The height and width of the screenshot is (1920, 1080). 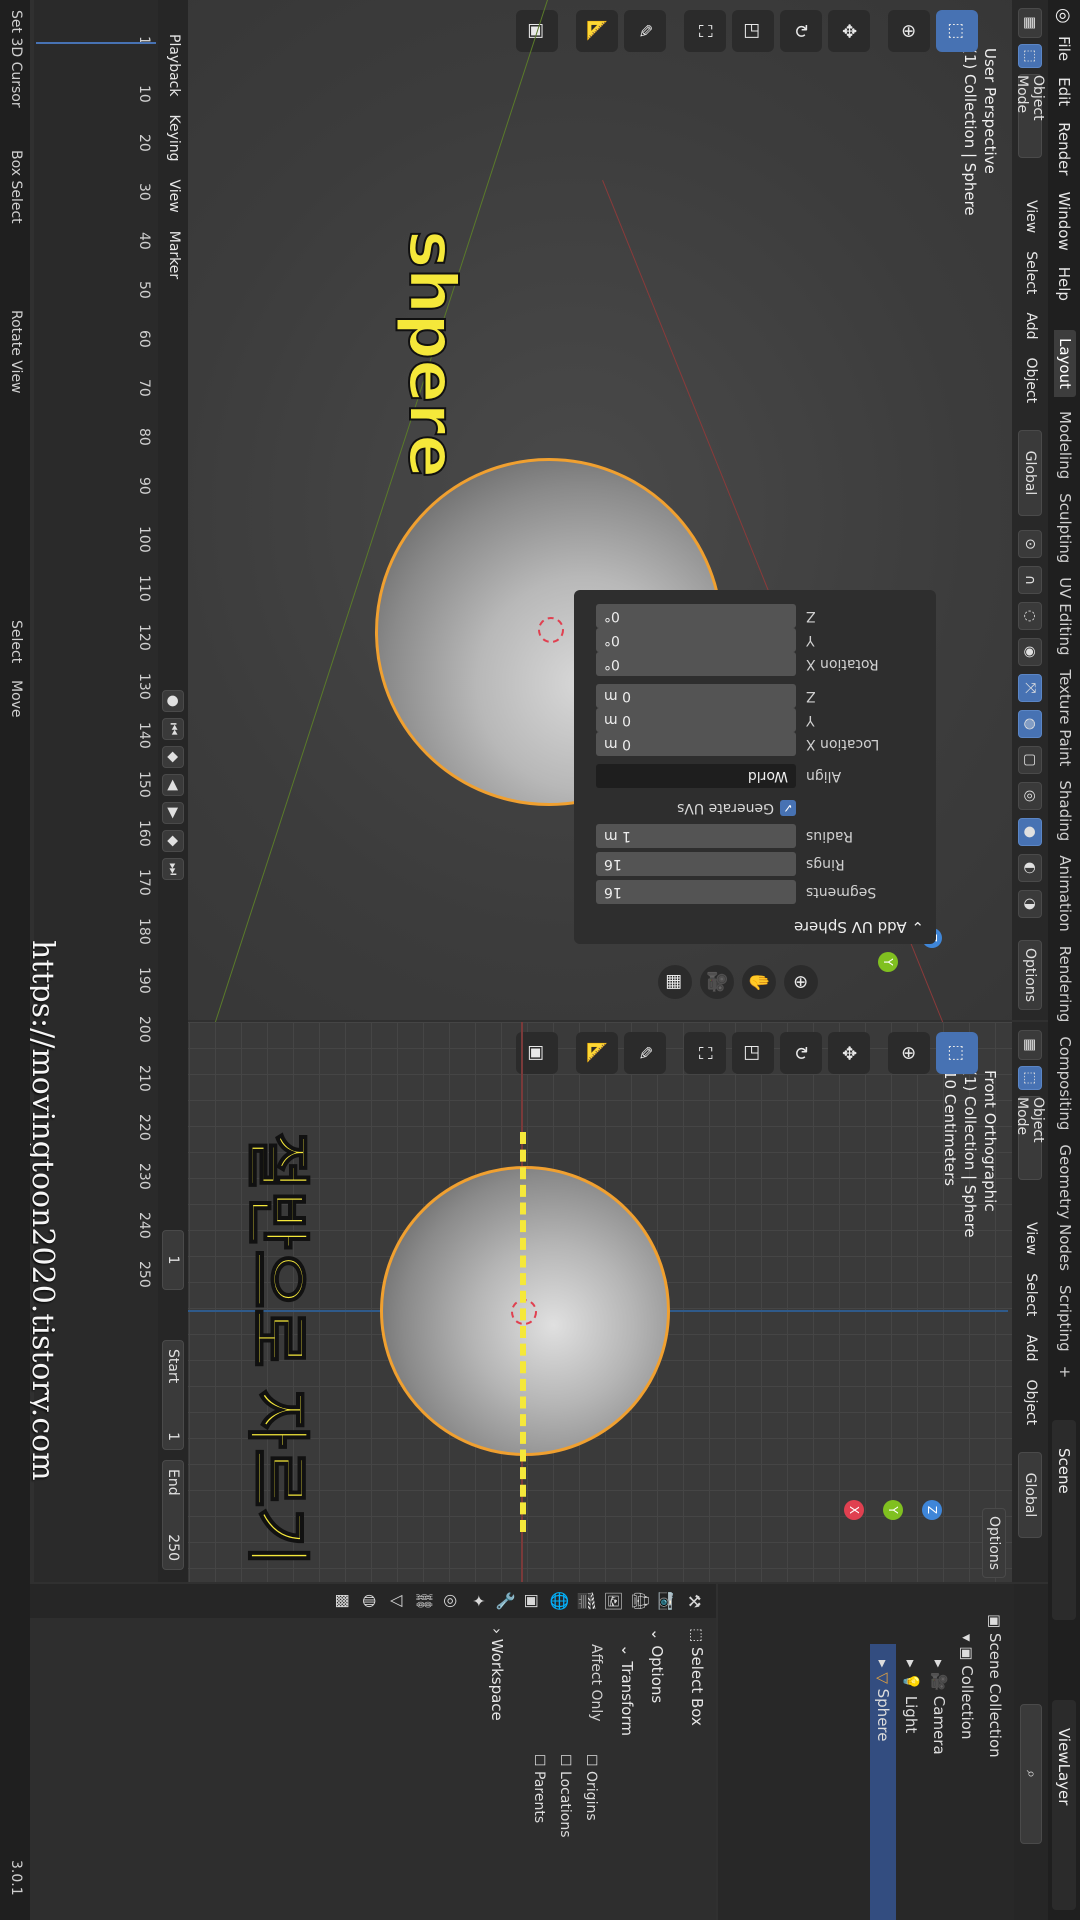 What do you see at coordinates (1030, 652) in the screenshot?
I see `visibility-icon: ◉` at bounding box center [1030, 652].